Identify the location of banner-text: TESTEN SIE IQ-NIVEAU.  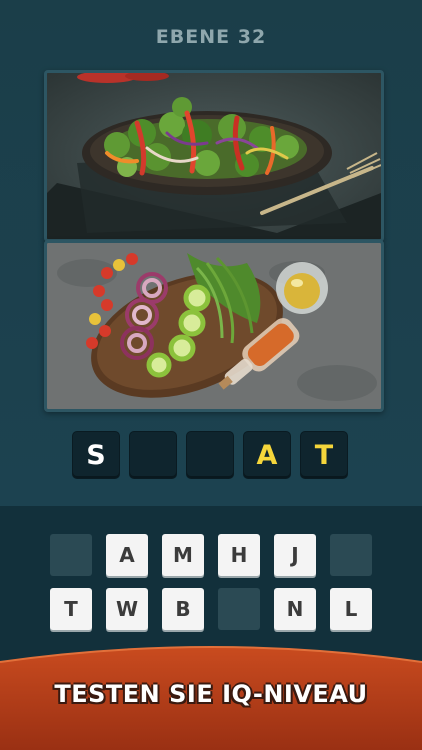
(211, 694).